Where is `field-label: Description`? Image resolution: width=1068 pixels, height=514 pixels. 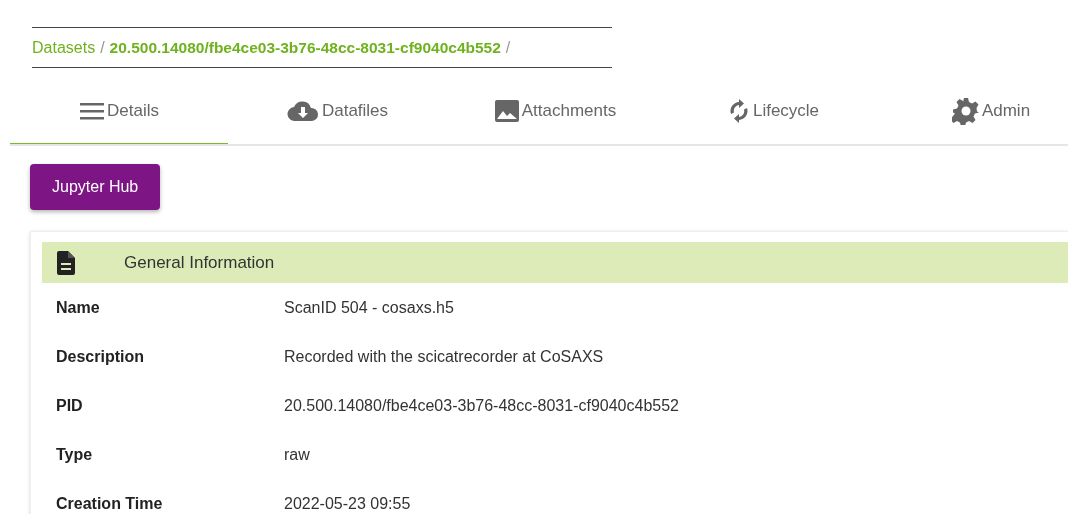
field-label: Description is located at coordinates (100, 356).